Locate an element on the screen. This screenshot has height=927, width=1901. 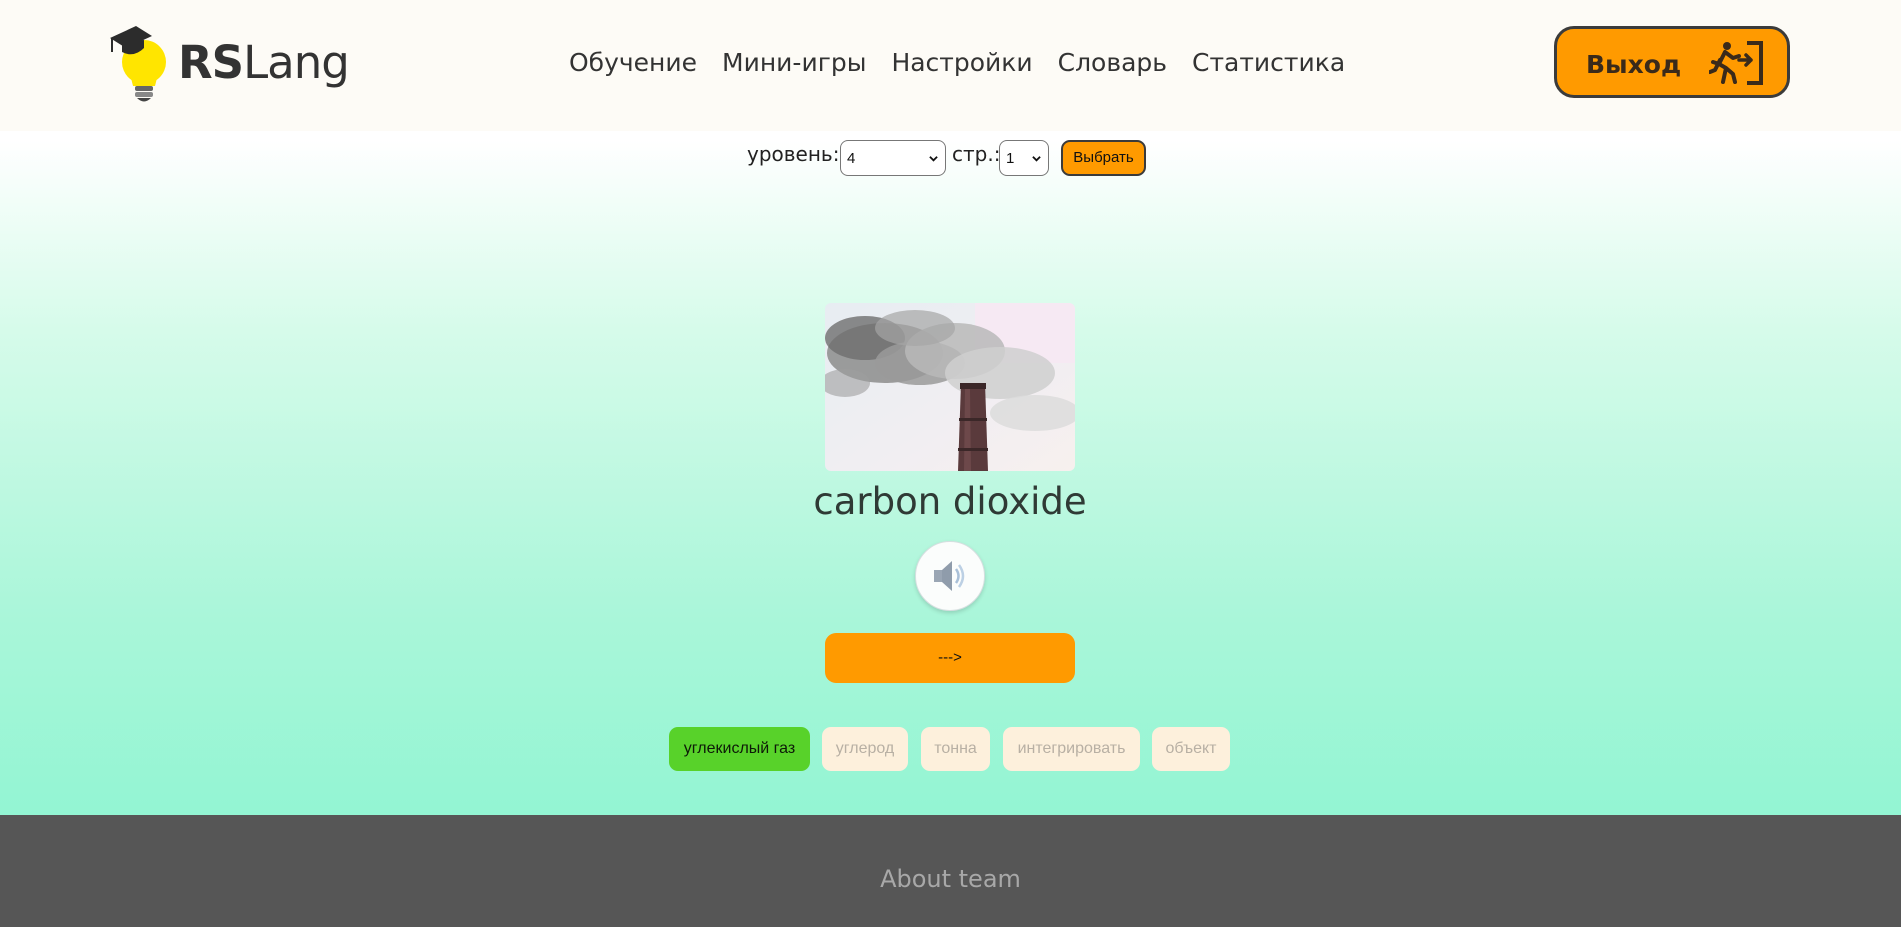
page-select: 1 is located at coordinates (1024, 158).